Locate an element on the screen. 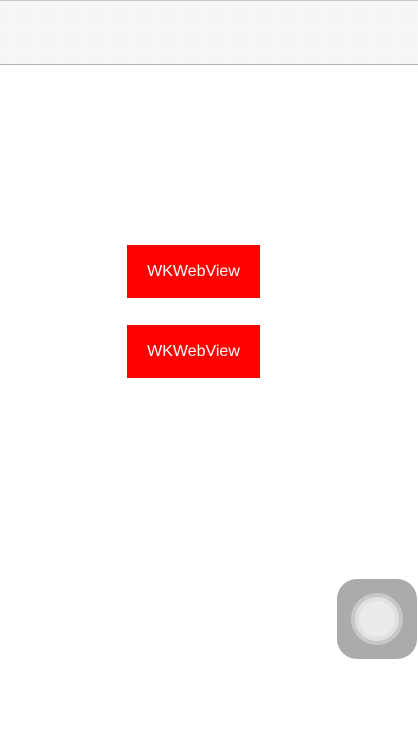  wkwebview-button-2: WKWebView is located at coordinates (193, 351).